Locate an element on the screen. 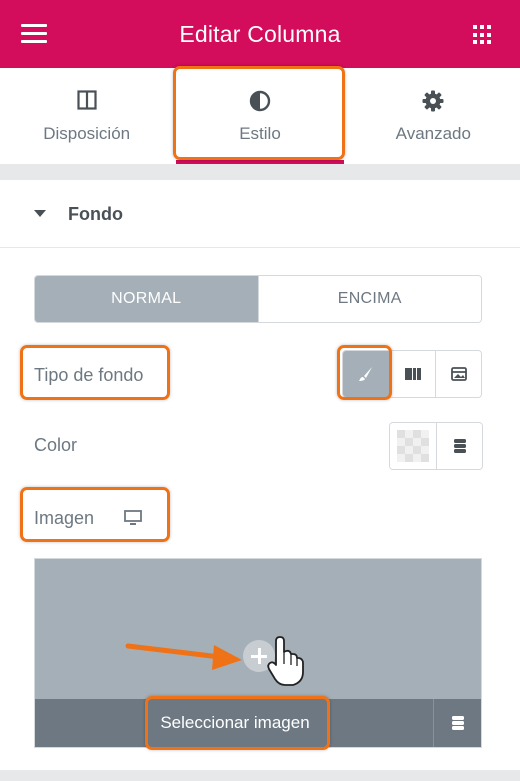 This screenshot has height=781, width=520. transparent-swatch is located at coordinates (413, 446).